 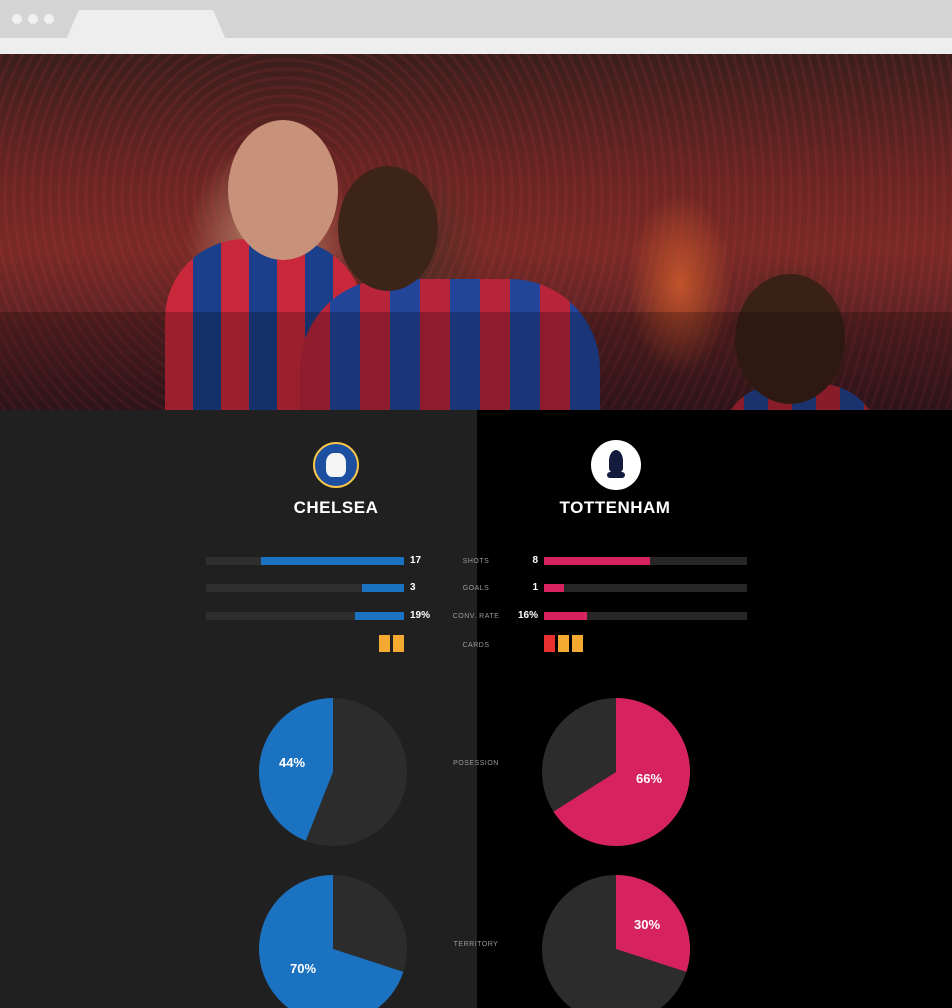 I want to click on minimize-dot-icon, so click(x=33, y=19).